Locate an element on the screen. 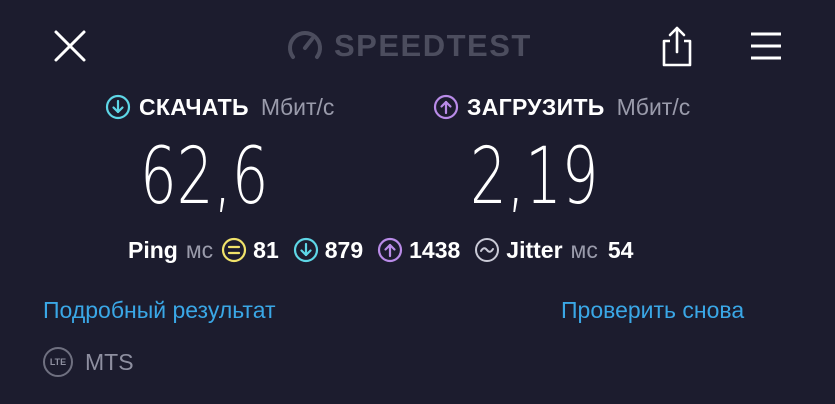 The height and width of the screenshot is (404, 835). download-arrow-icon is located at coordinates (118, 107).